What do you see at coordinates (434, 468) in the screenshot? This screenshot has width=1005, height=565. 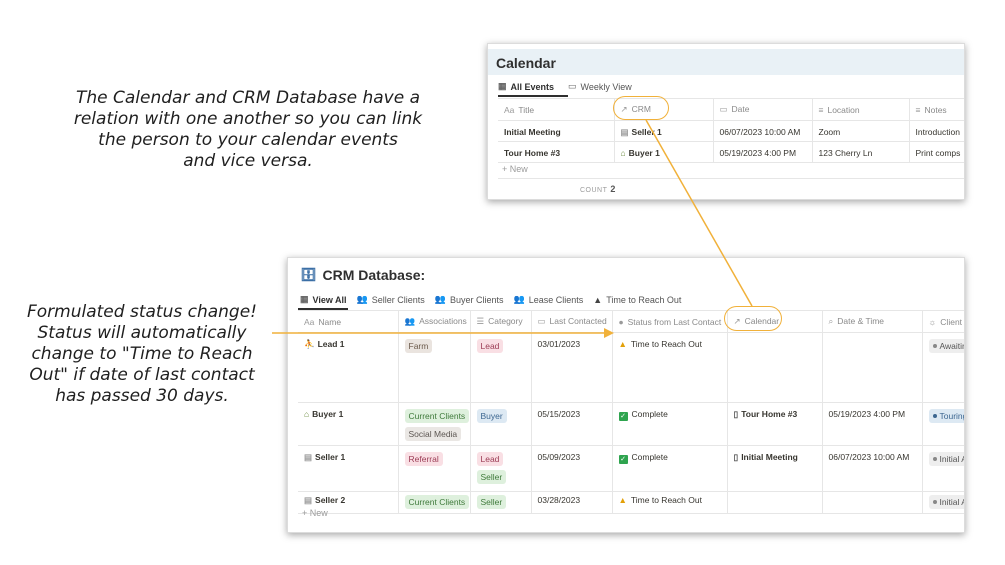 I see `cell-associations: Referral` at bounding box center [434, 468].